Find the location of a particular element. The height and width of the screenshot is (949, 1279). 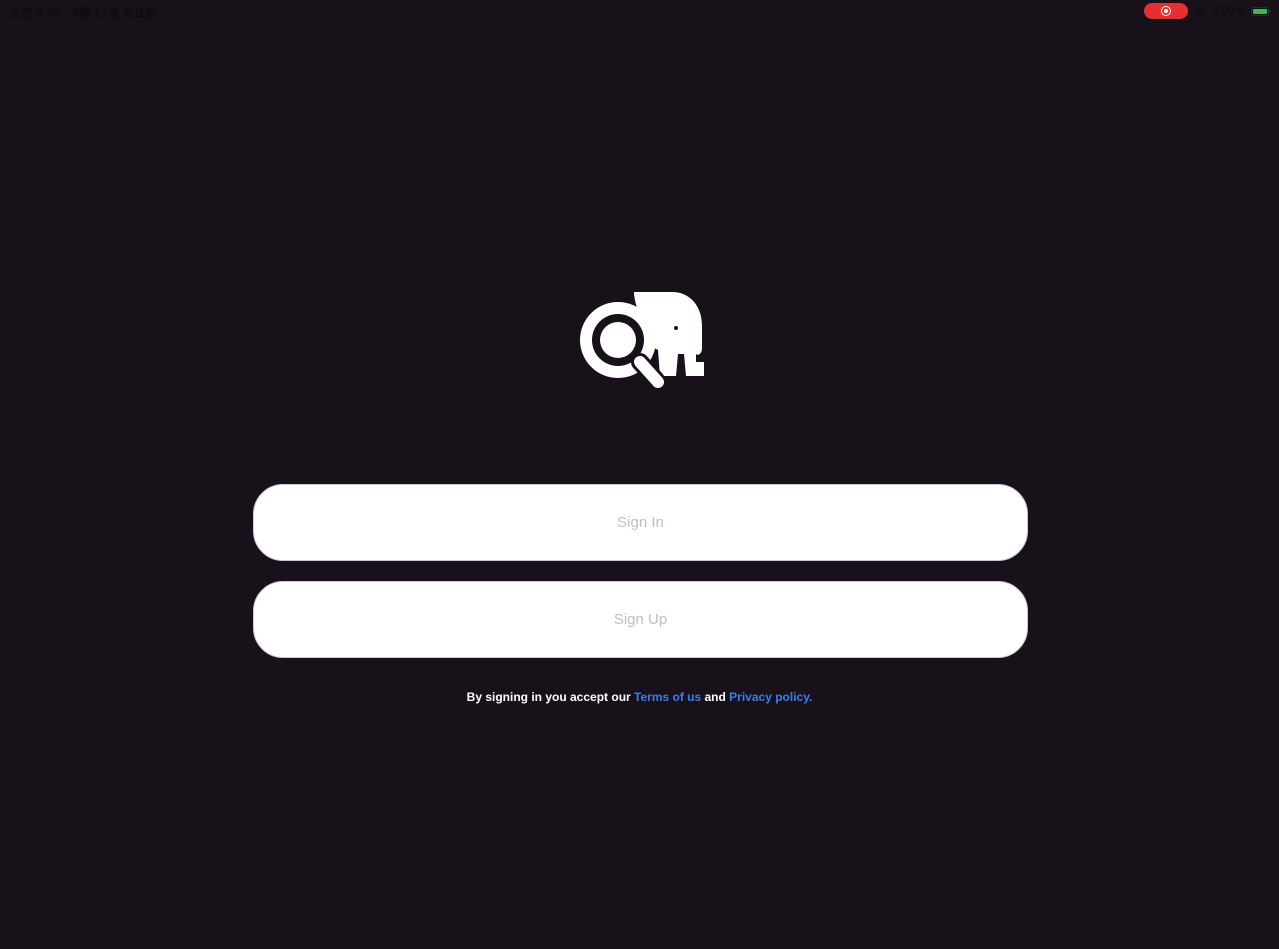

sign-up-button: Sign Up is located at coordinates (640, 619).